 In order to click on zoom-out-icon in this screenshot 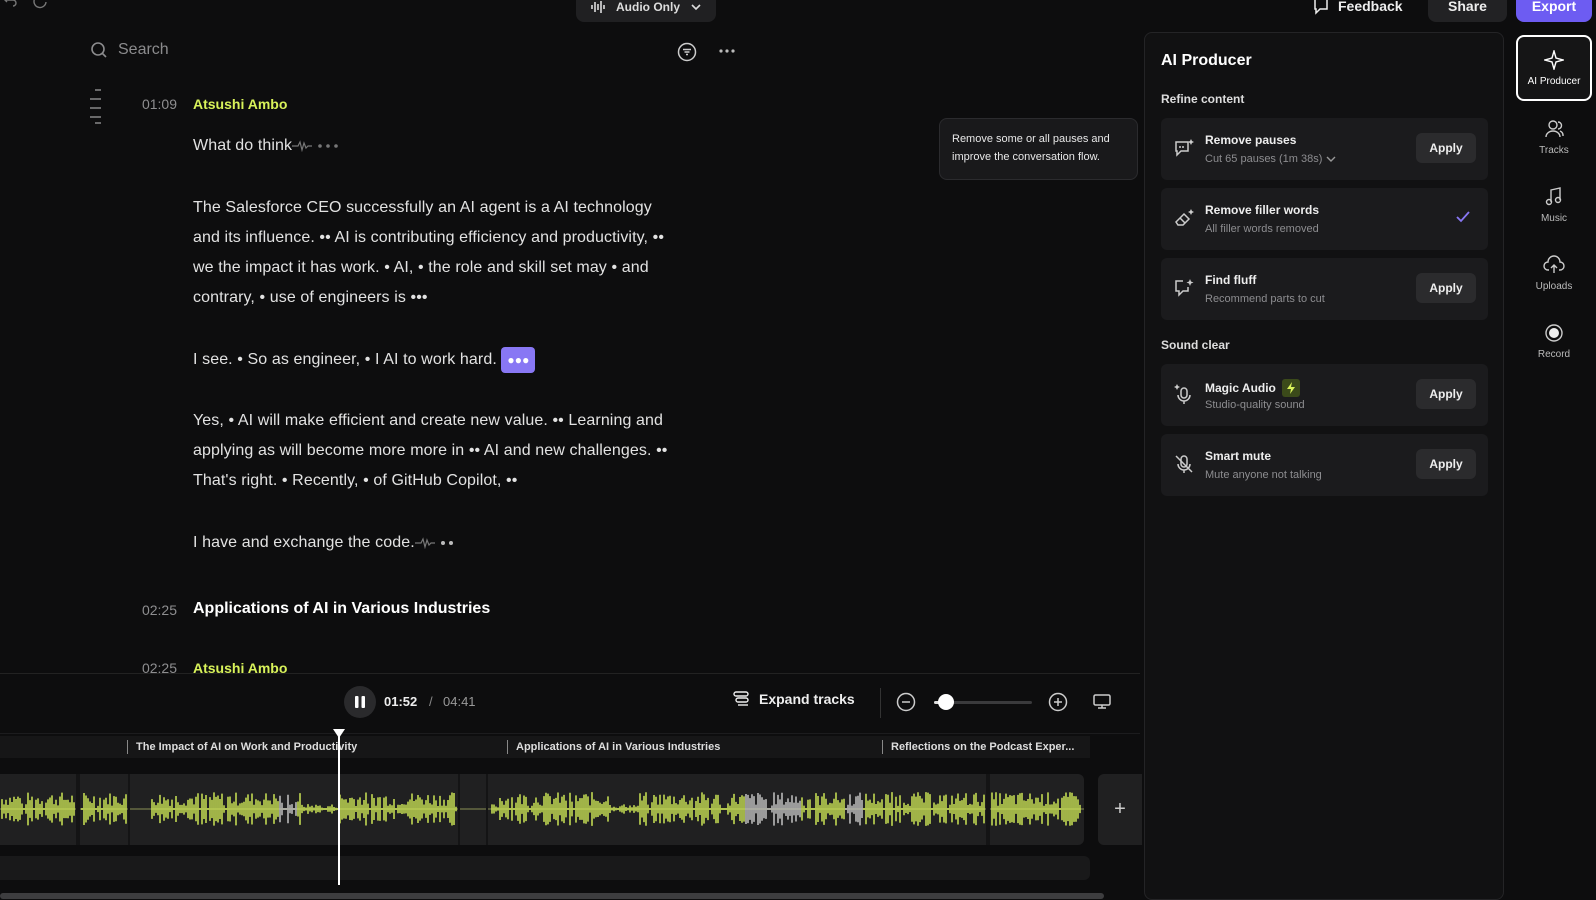, I will do `click(906, 702)`.